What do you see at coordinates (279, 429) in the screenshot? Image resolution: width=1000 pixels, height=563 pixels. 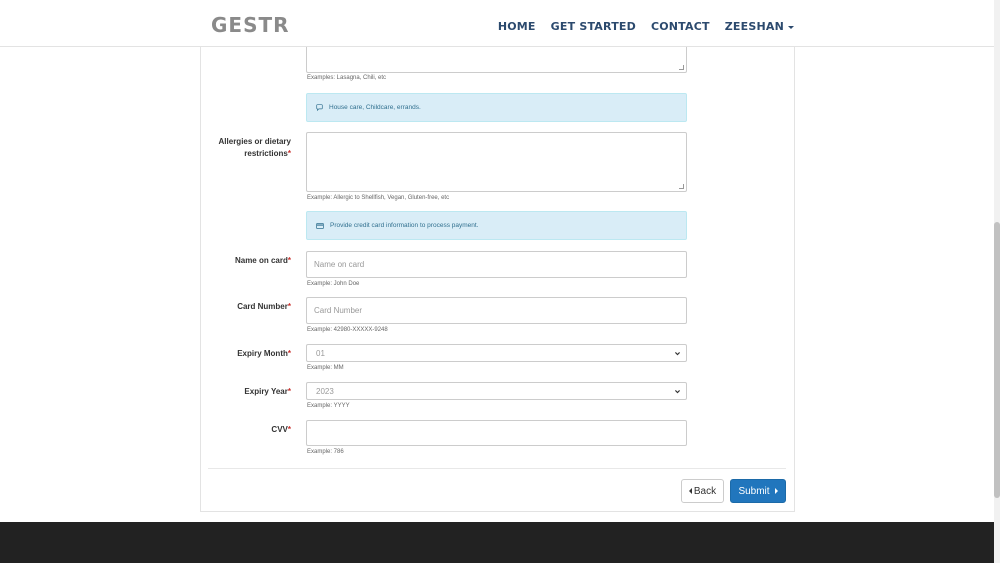 I see `cvv-label-text: CVV` at bounding box center [279, 429].